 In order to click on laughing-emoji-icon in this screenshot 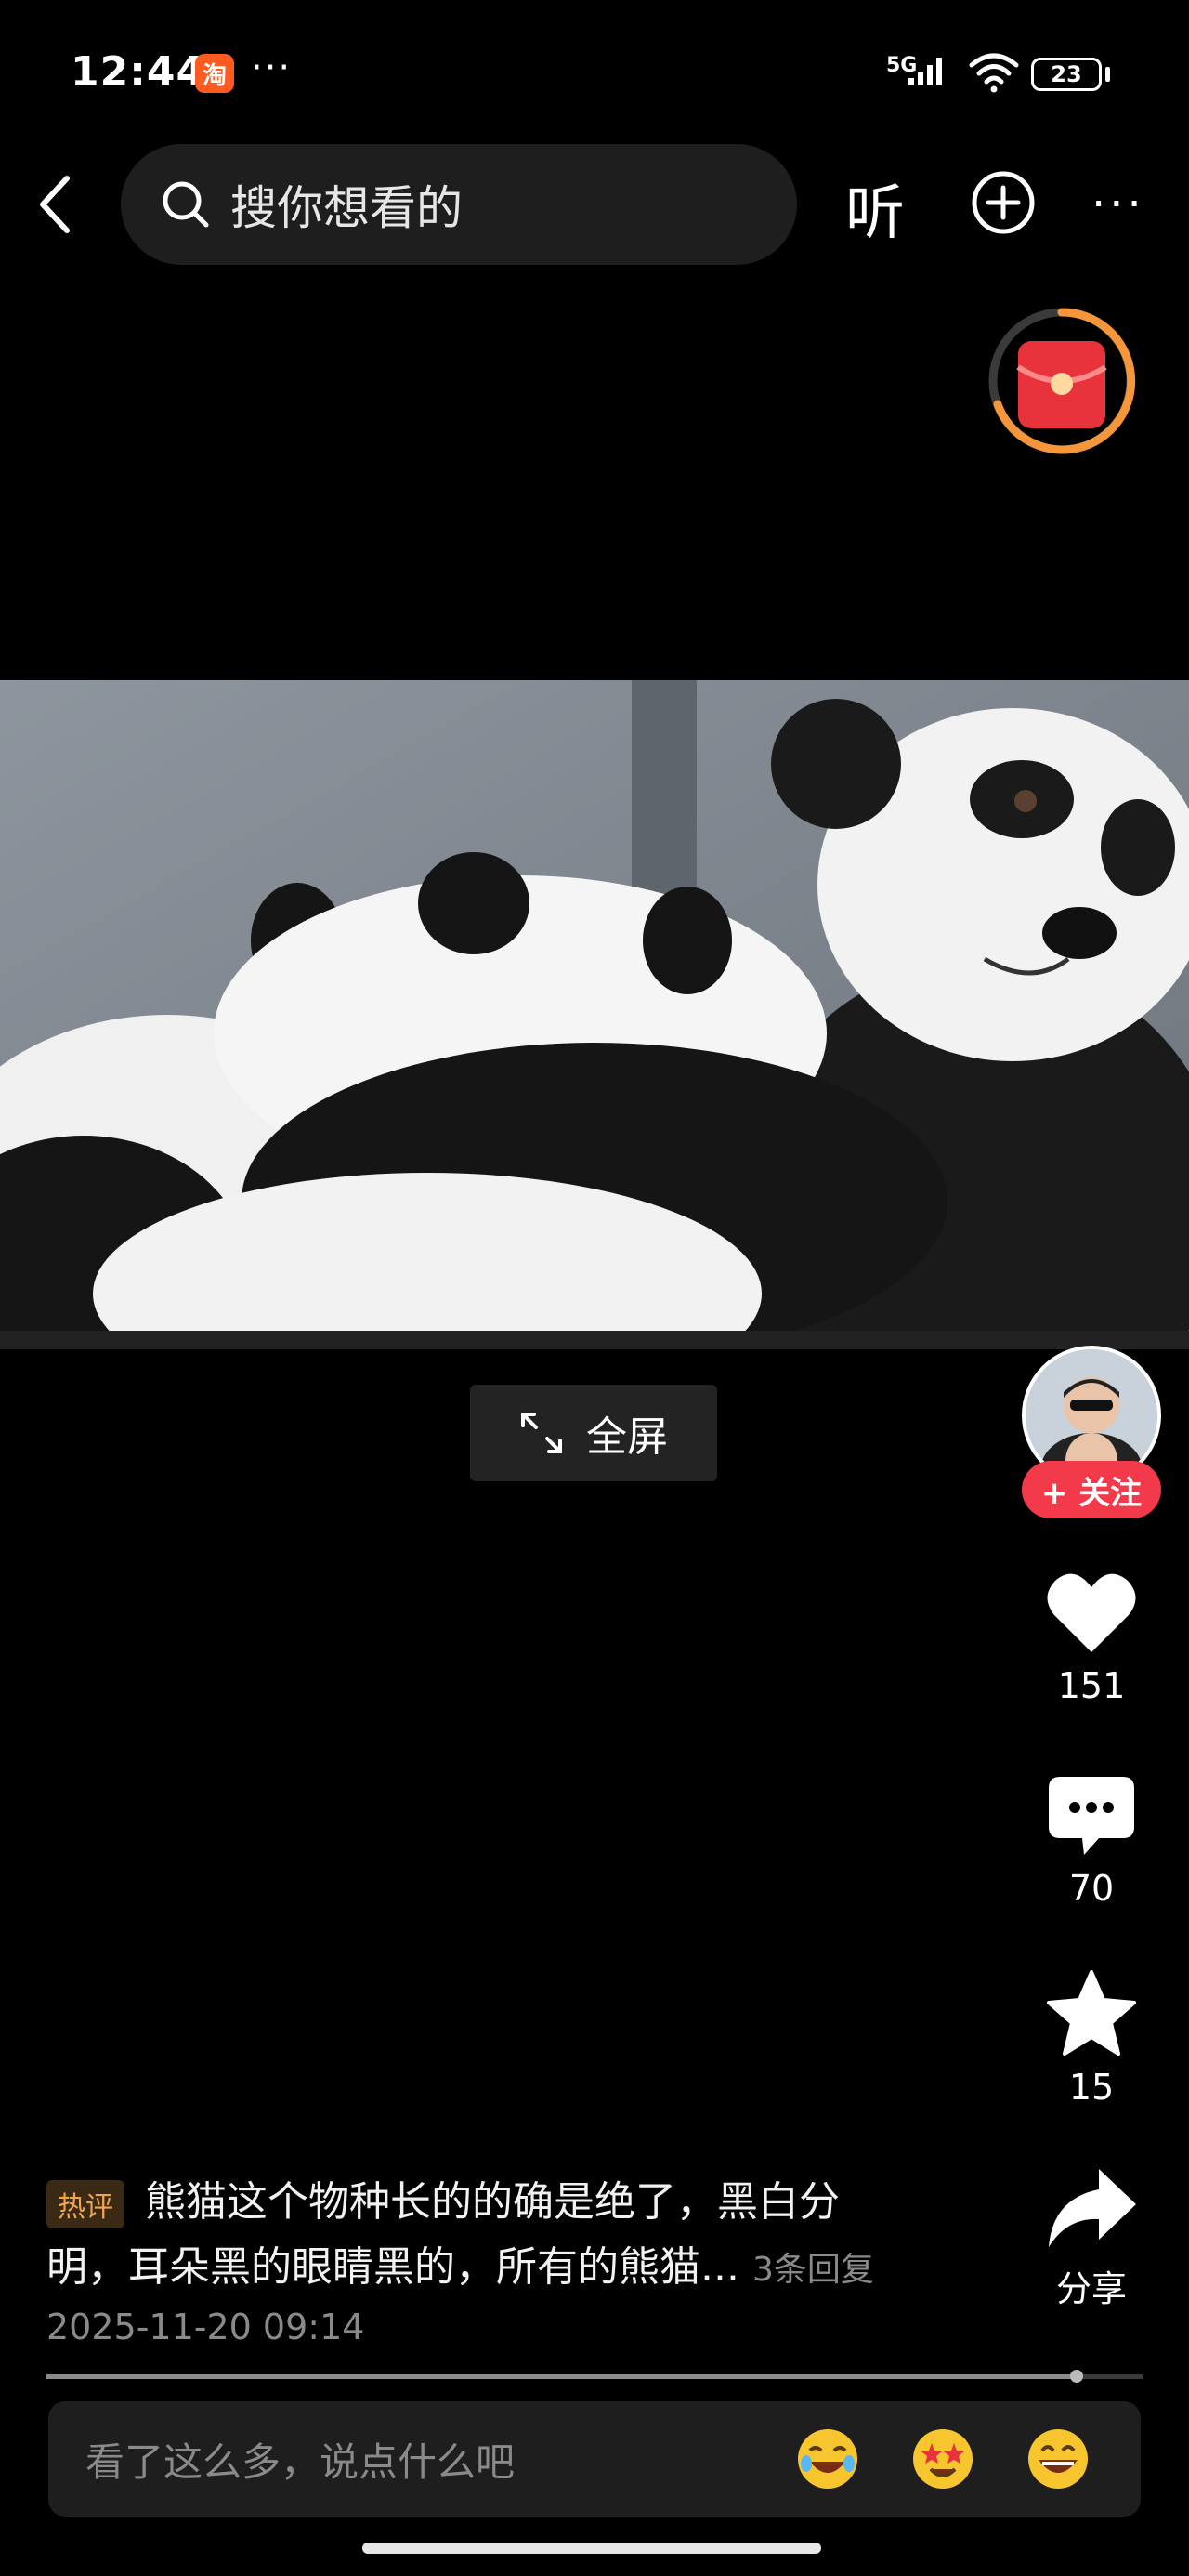, I will do `click(827, 2458)`.